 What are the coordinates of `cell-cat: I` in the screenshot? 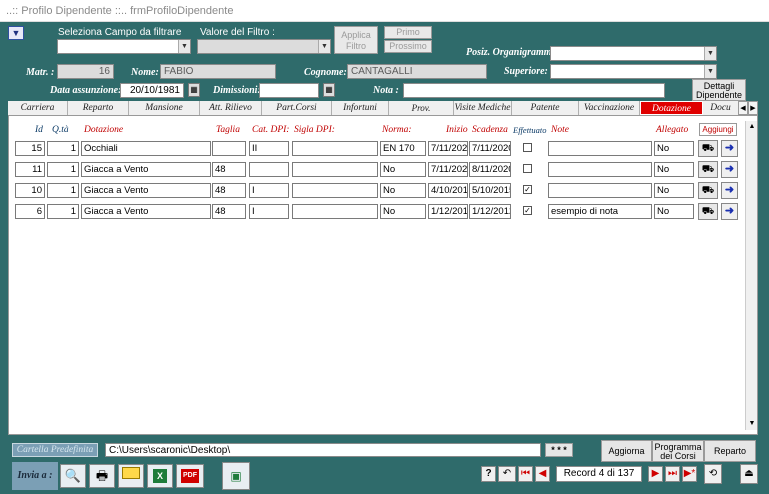 It's located at (269, 190).